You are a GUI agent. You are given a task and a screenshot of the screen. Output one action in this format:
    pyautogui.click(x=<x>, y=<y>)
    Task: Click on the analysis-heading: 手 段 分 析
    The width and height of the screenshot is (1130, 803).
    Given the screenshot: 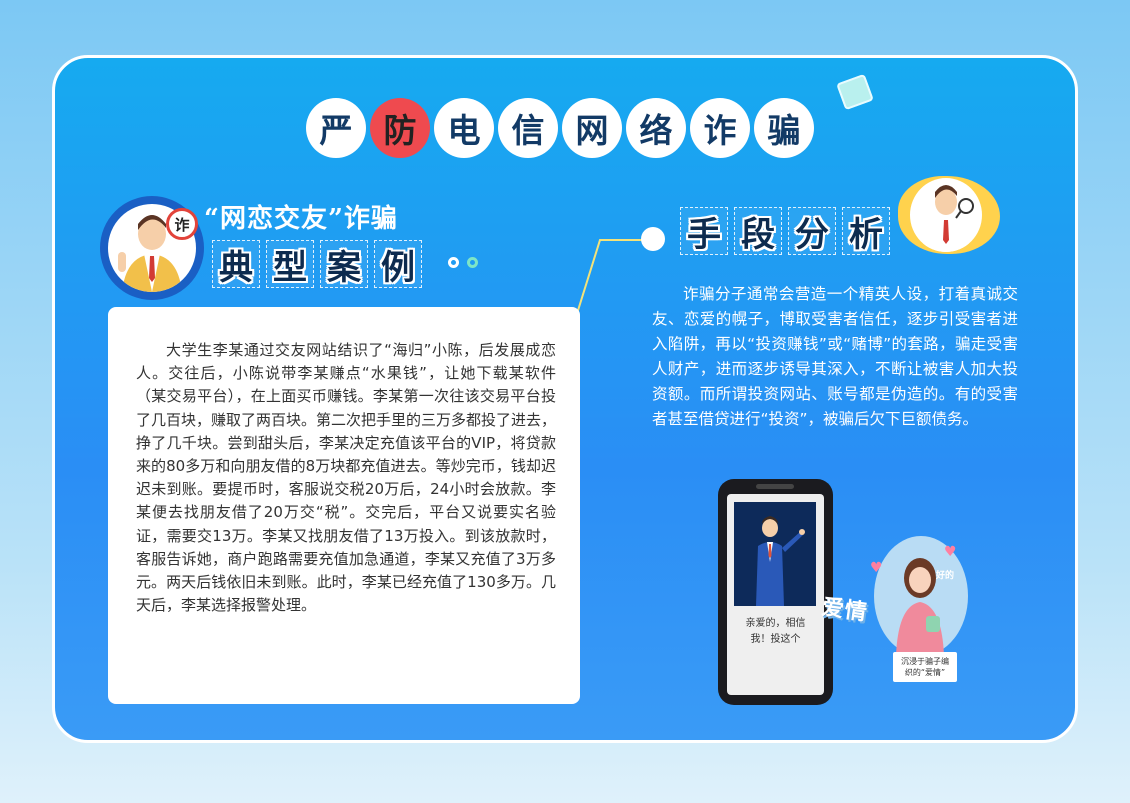 What is the action you would take?
    pyautogui.click(x=788, y=231)
    